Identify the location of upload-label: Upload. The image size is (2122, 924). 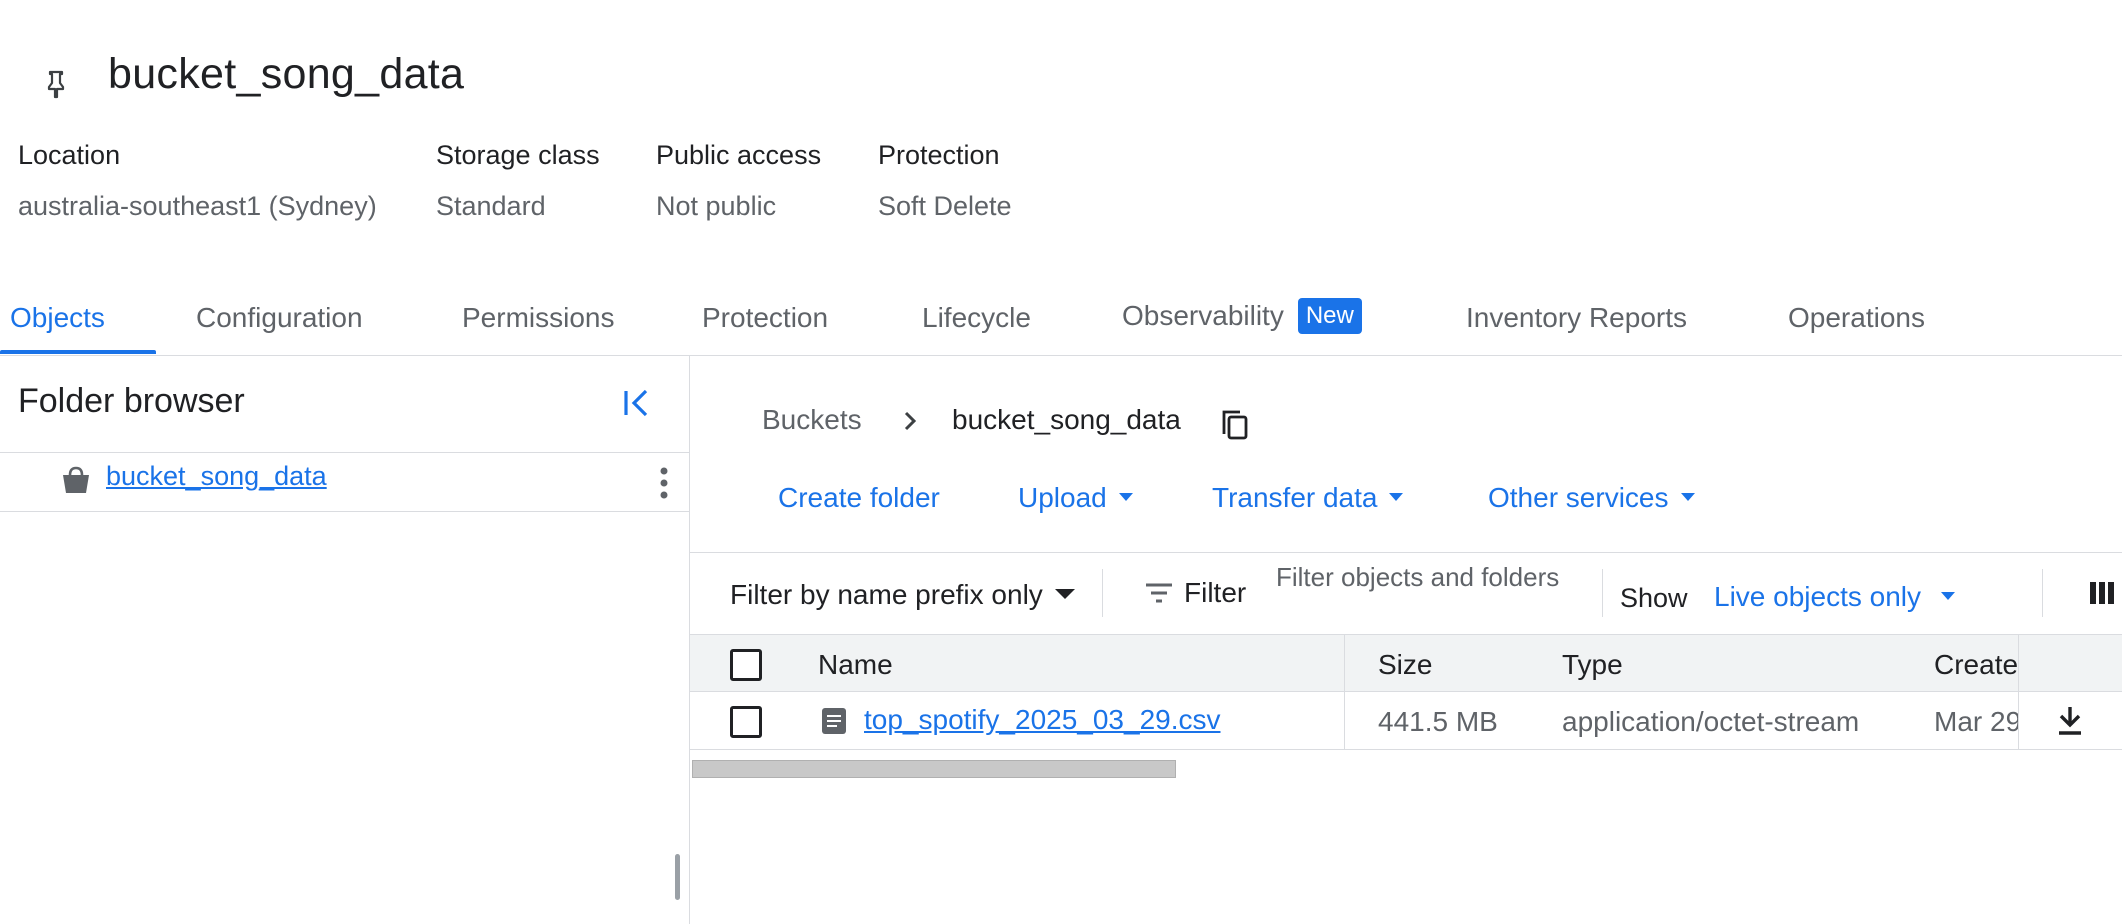
(1062, 497).